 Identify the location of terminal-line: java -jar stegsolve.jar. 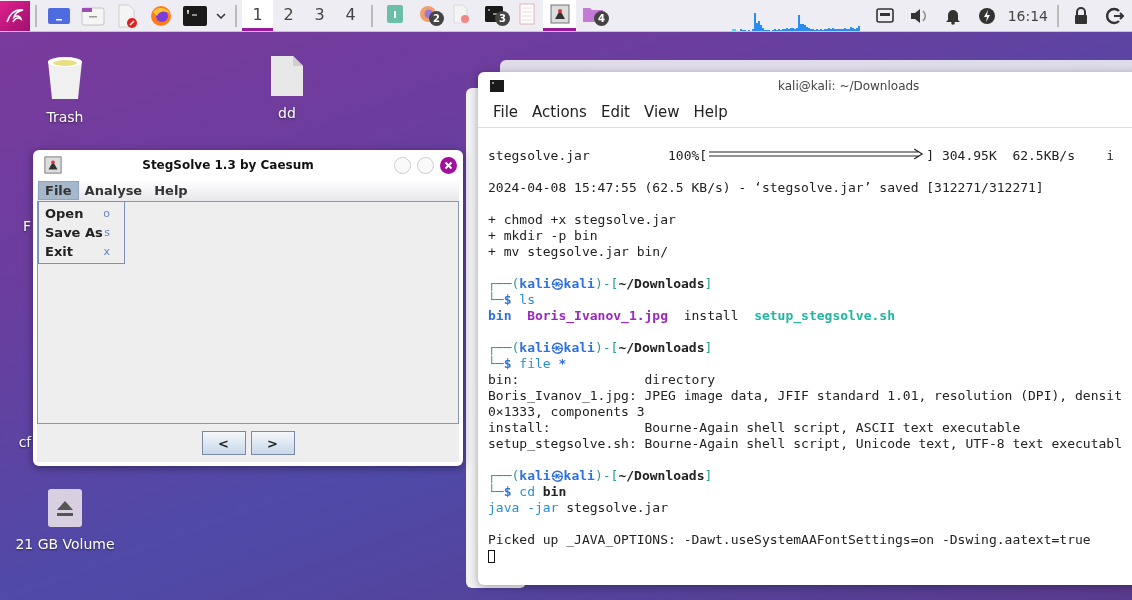
(579, 508).